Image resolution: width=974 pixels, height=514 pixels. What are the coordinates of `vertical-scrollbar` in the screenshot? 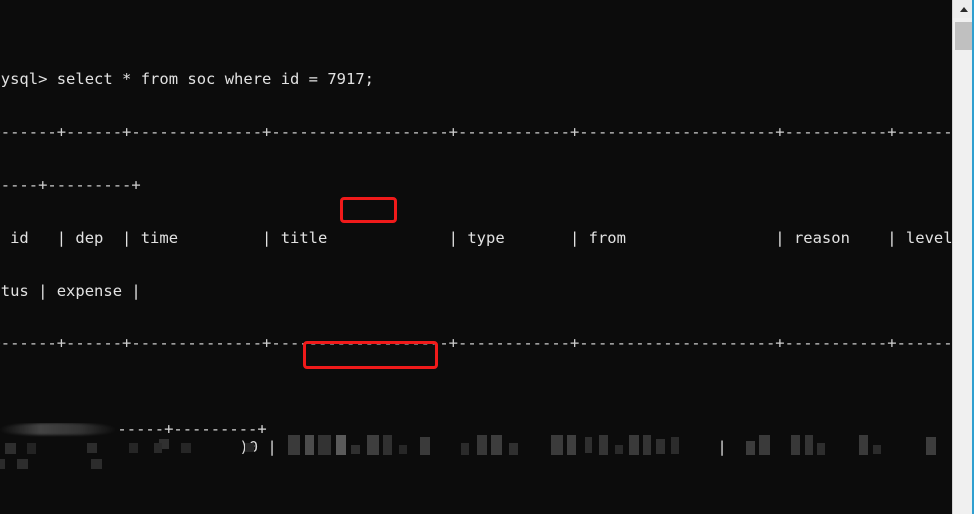 It's located at (963, 257).